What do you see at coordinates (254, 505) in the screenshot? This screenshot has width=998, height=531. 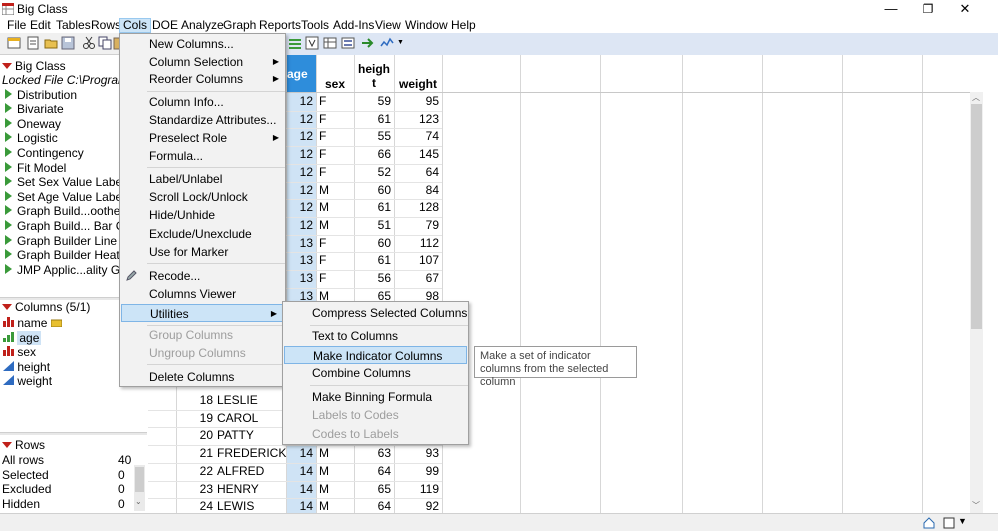 I see `cell-name: LEWIS` at bounding box center [254, 505].